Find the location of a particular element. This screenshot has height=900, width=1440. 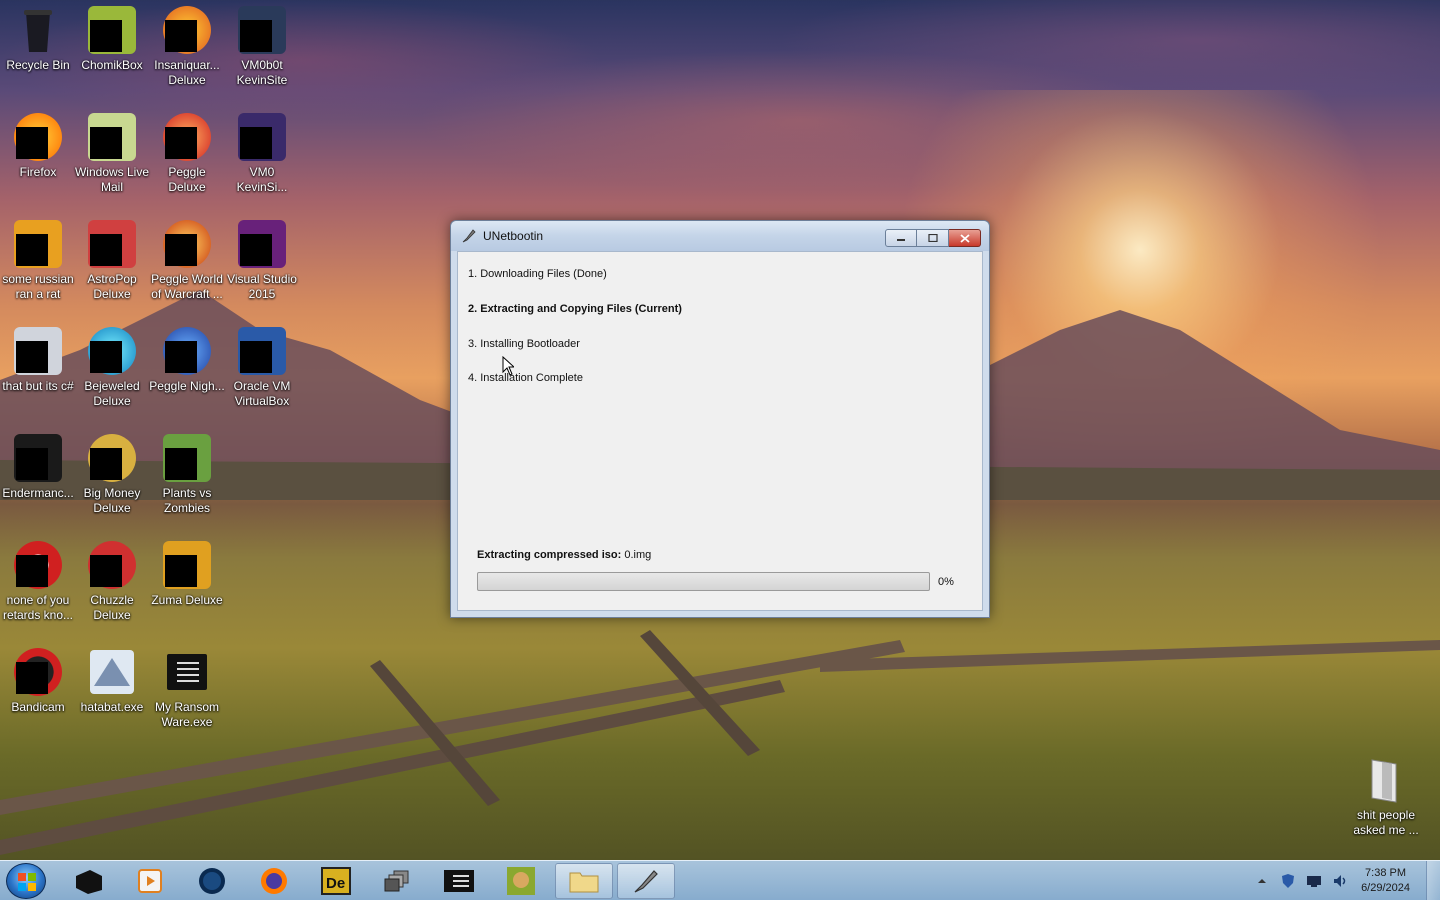

desktop-icon-label: VM0b0t KevinSite is located at coordinates (262, 72).